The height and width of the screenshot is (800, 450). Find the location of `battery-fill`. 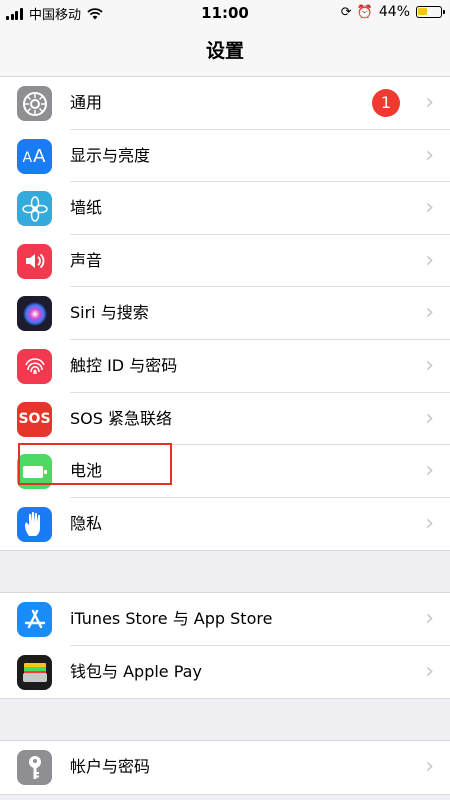

battery-fill is located at coordinates (422, 11).